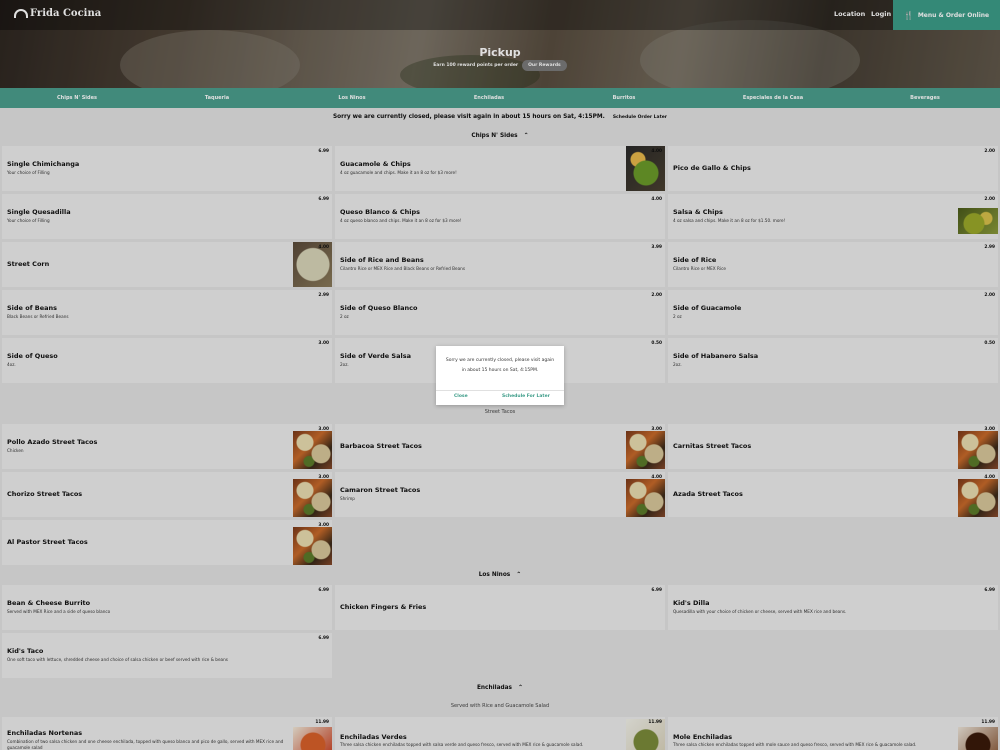 The image size is (1000, 750). What do you see at coordinates (461, 396) in the screenshot?
I see `close-button: Close` at bounding box center [461, 396].